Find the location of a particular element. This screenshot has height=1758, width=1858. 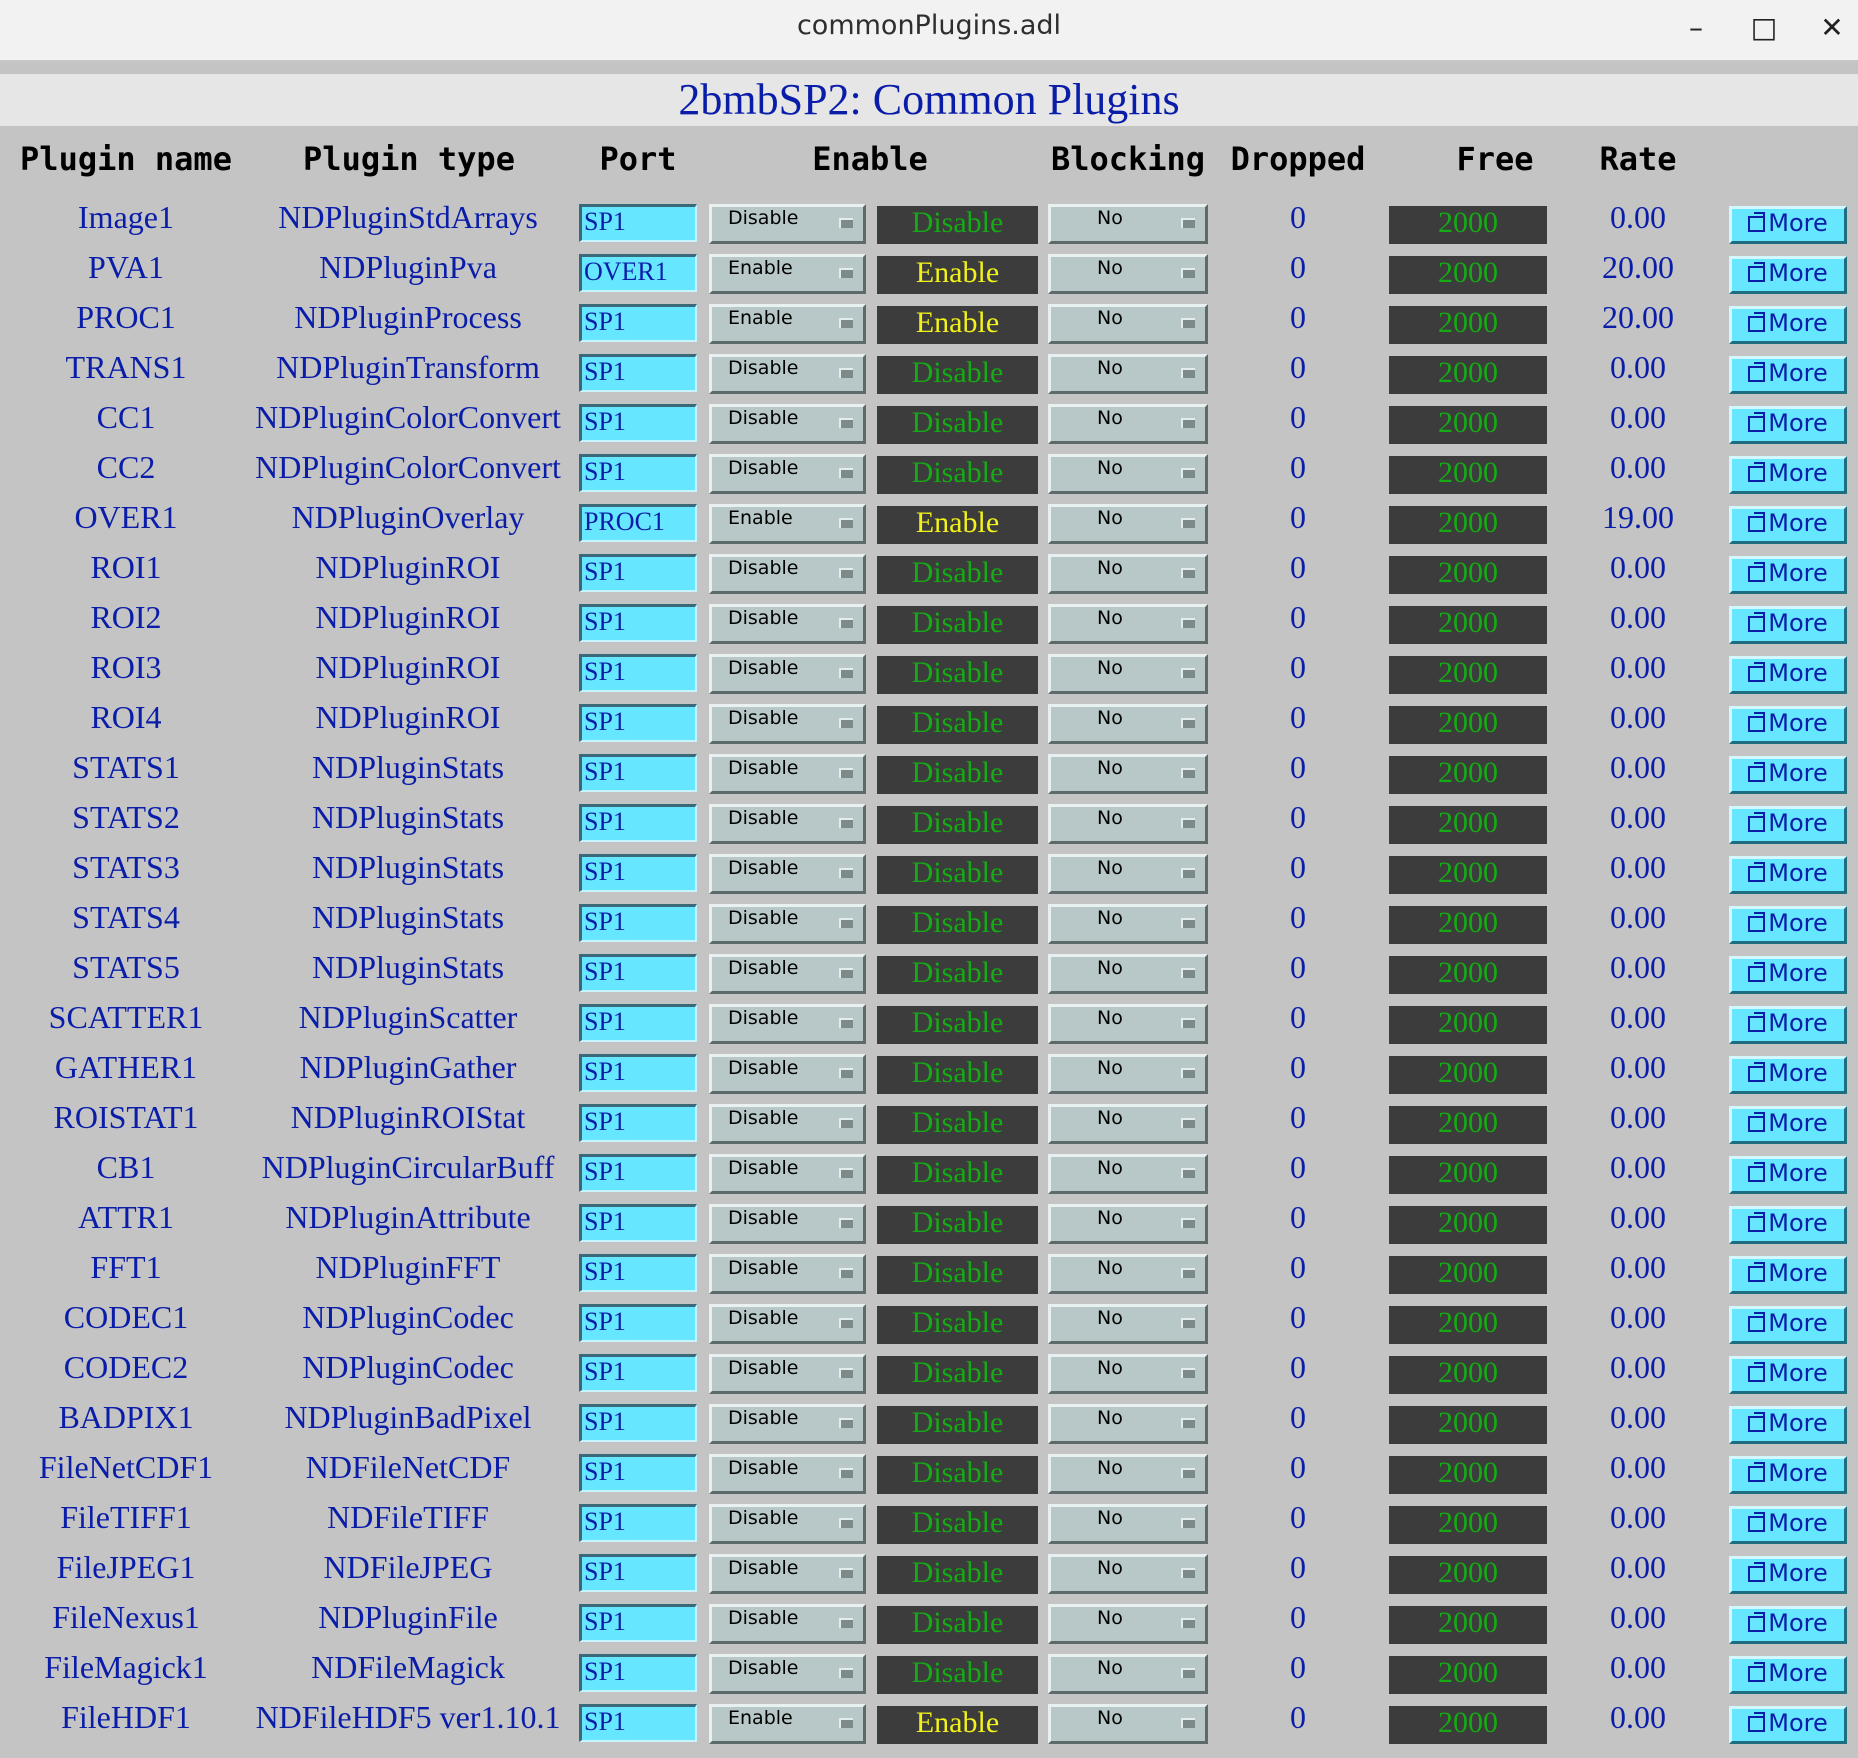

minimize-icon: – is located at coordinates (1696, 28).